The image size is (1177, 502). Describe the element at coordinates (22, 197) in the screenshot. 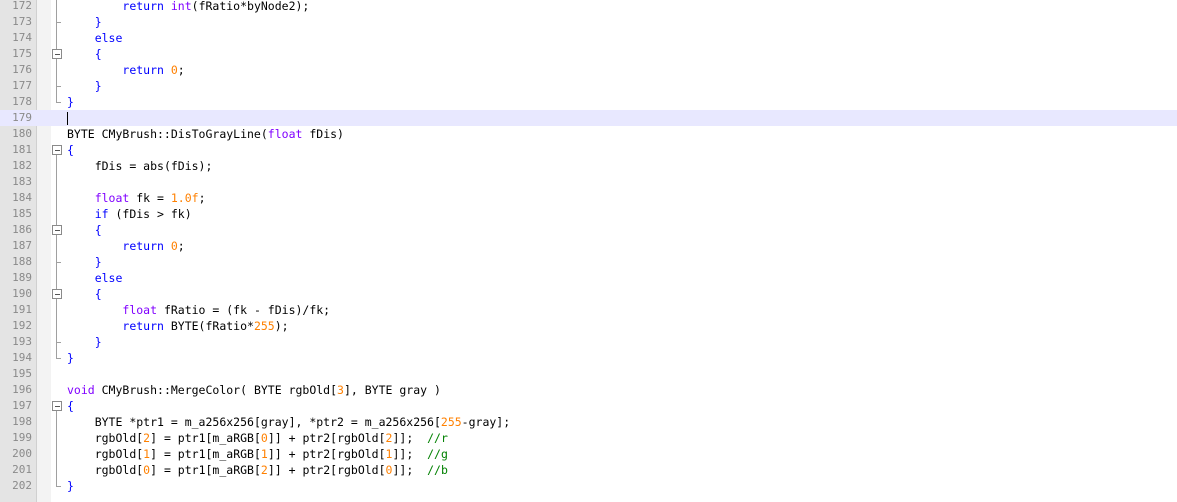

I see `line-number: 184` at that location.